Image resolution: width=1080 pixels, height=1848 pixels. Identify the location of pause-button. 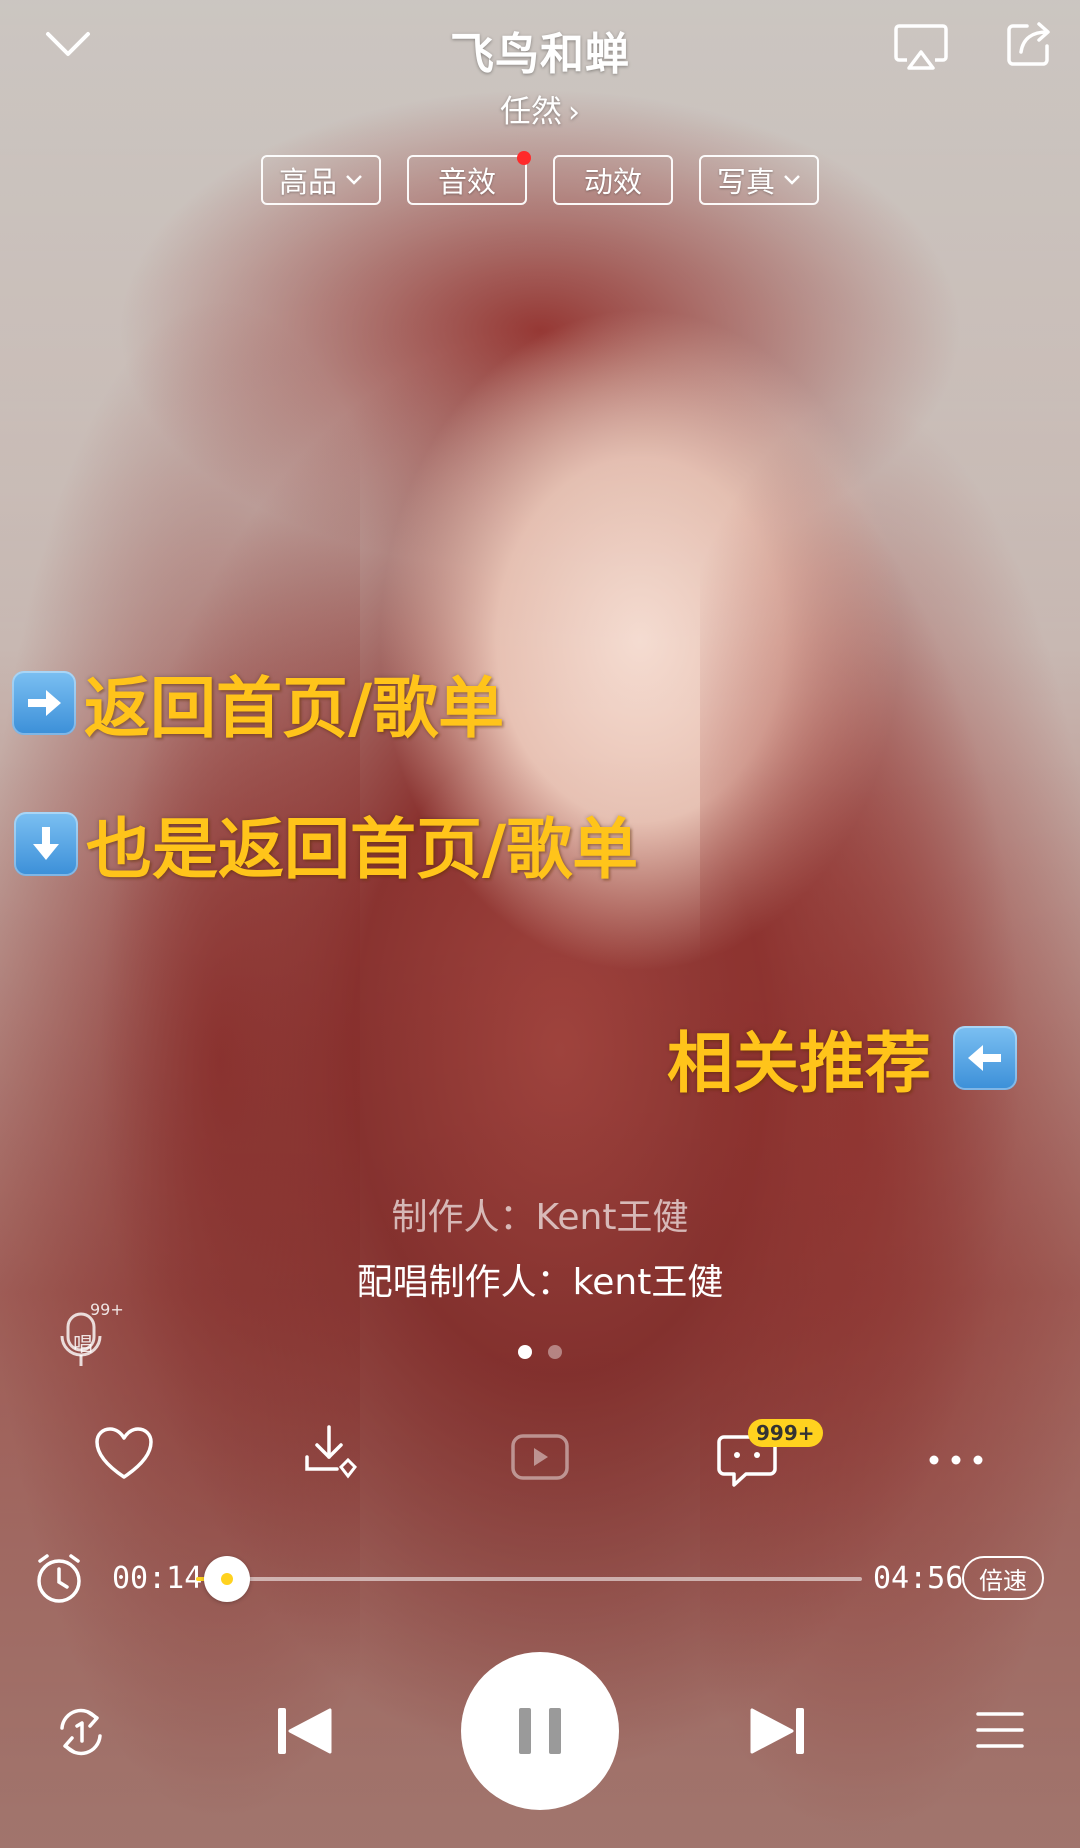
(540, 1731).